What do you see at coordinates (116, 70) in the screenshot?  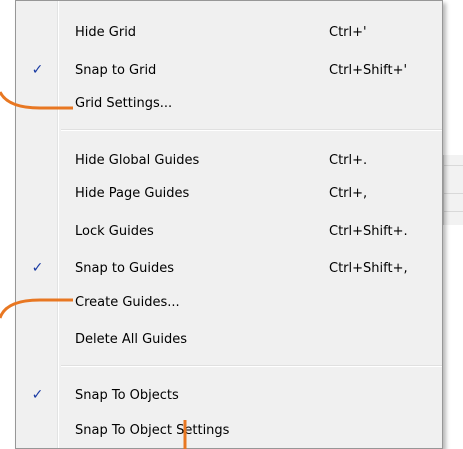 I see `menu-item-label: Snap to Grid` at bounding box center [116, 70].